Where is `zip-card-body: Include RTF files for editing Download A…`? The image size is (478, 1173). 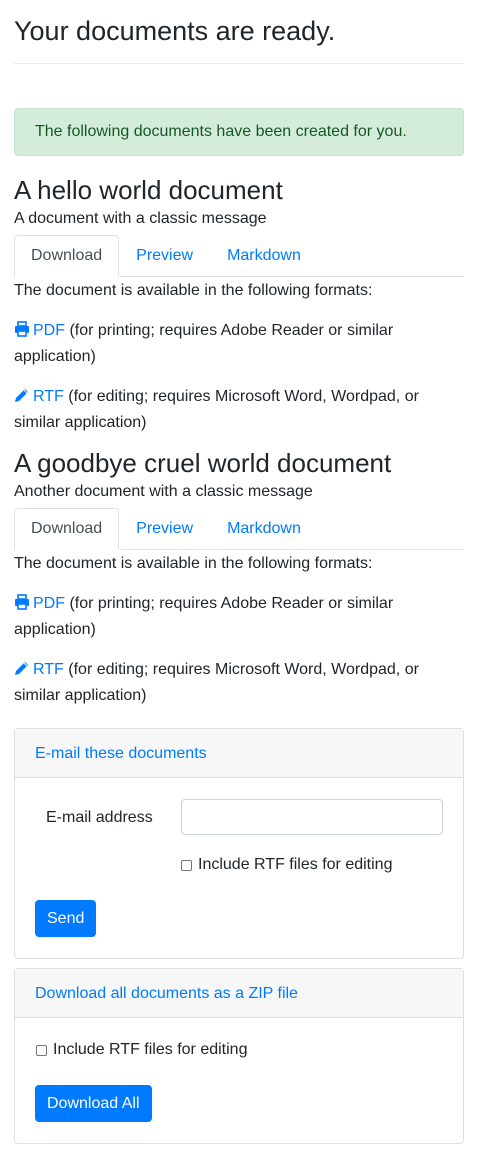 zip-card-body: Include RTF files for editing Download A… is located at coordinates (239, 1080).